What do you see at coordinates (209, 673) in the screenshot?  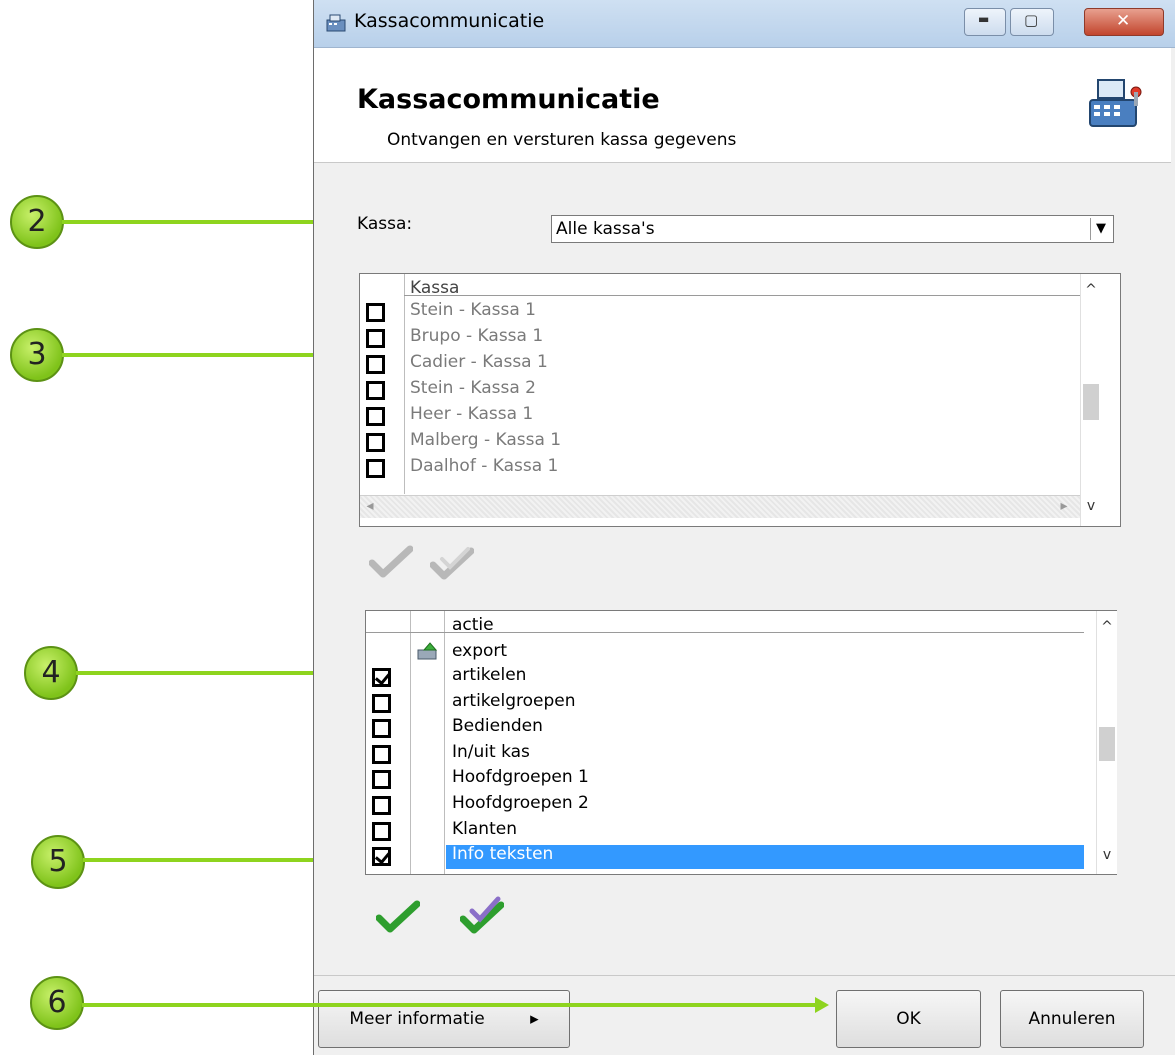 I see `callout-4-arrow` at bounding box center [209, 673].